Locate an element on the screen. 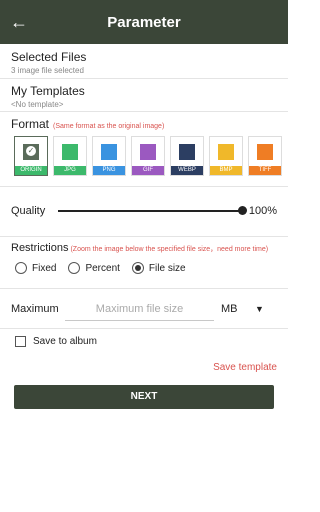 The width and height of the screenshot is (320, 512). format-png: PNG is located at coordinates (109, 156).